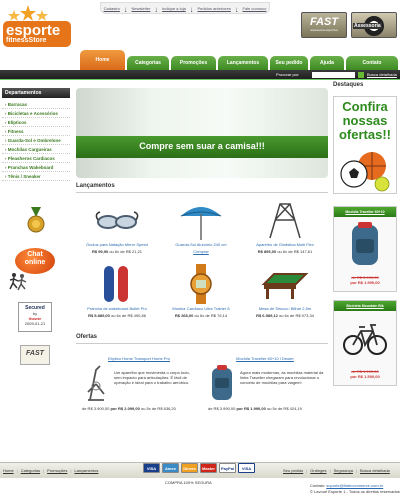 This screenshot has height=499, width=400. What do you see at coordinates (18, 282) in the screenshot?
I see `runners-icon` at bounding box center [18, 282].